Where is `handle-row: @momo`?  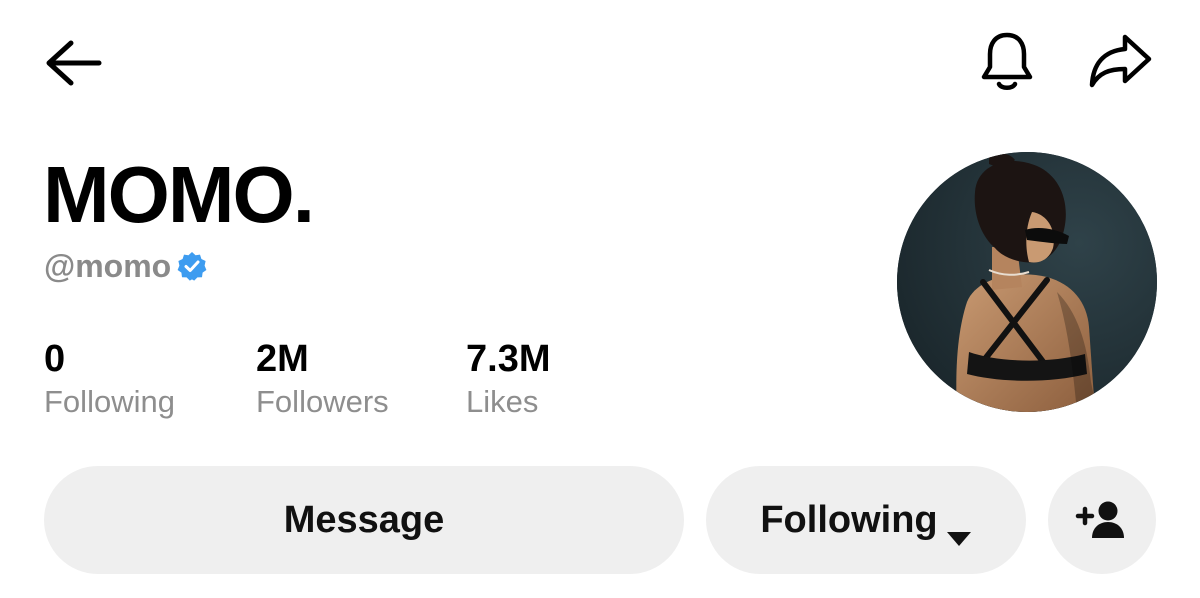
handle-row: @momo is located at coordinates (125, 266).